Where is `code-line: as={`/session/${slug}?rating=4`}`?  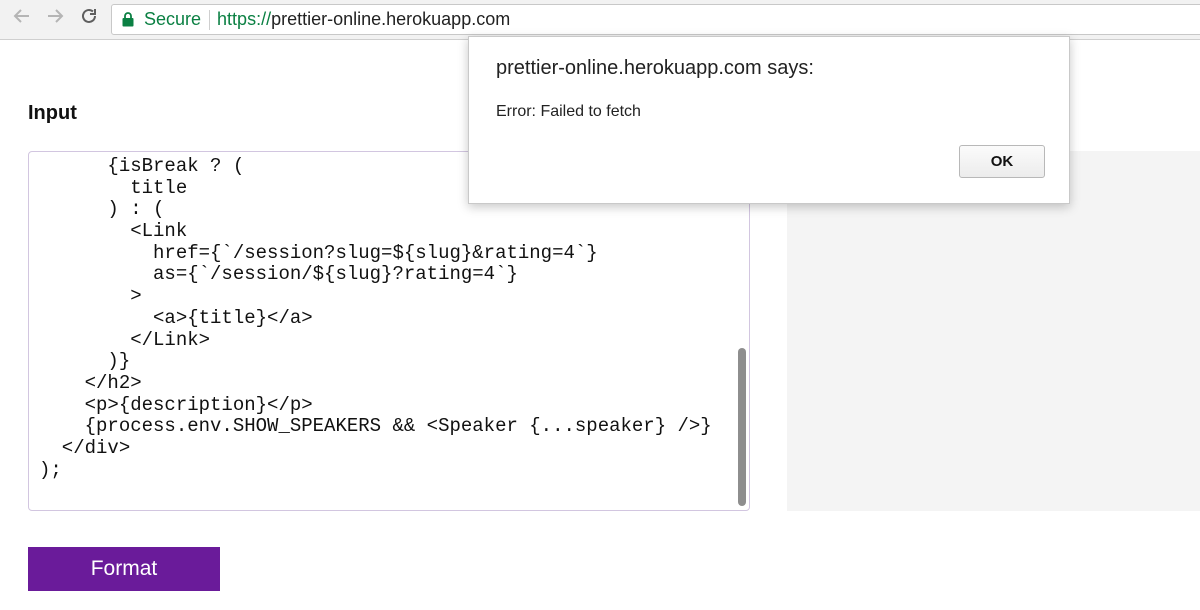
code-line: as={`/session/${slug}?rating=4`} is located at coordinates (278, 274).